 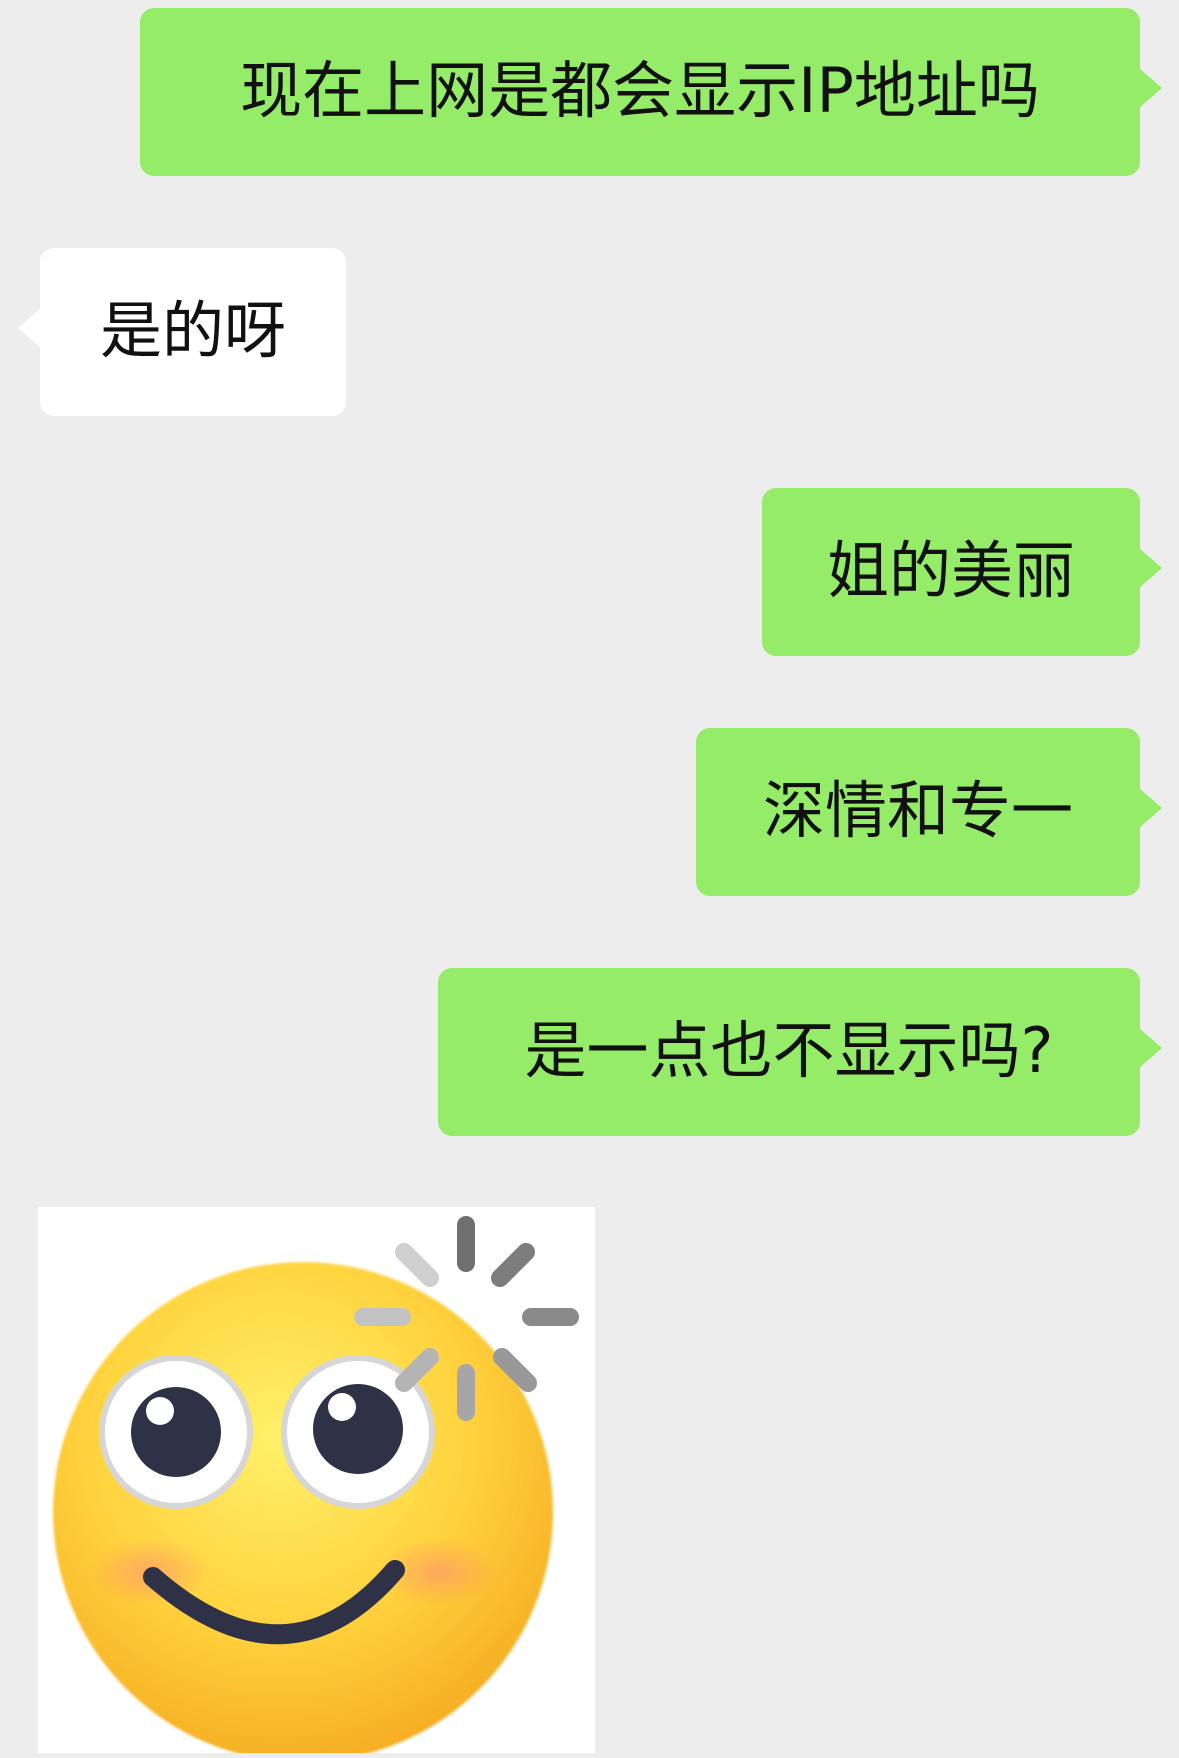 I want to click on message-text: 是的呀, so click(x=192, y=330).